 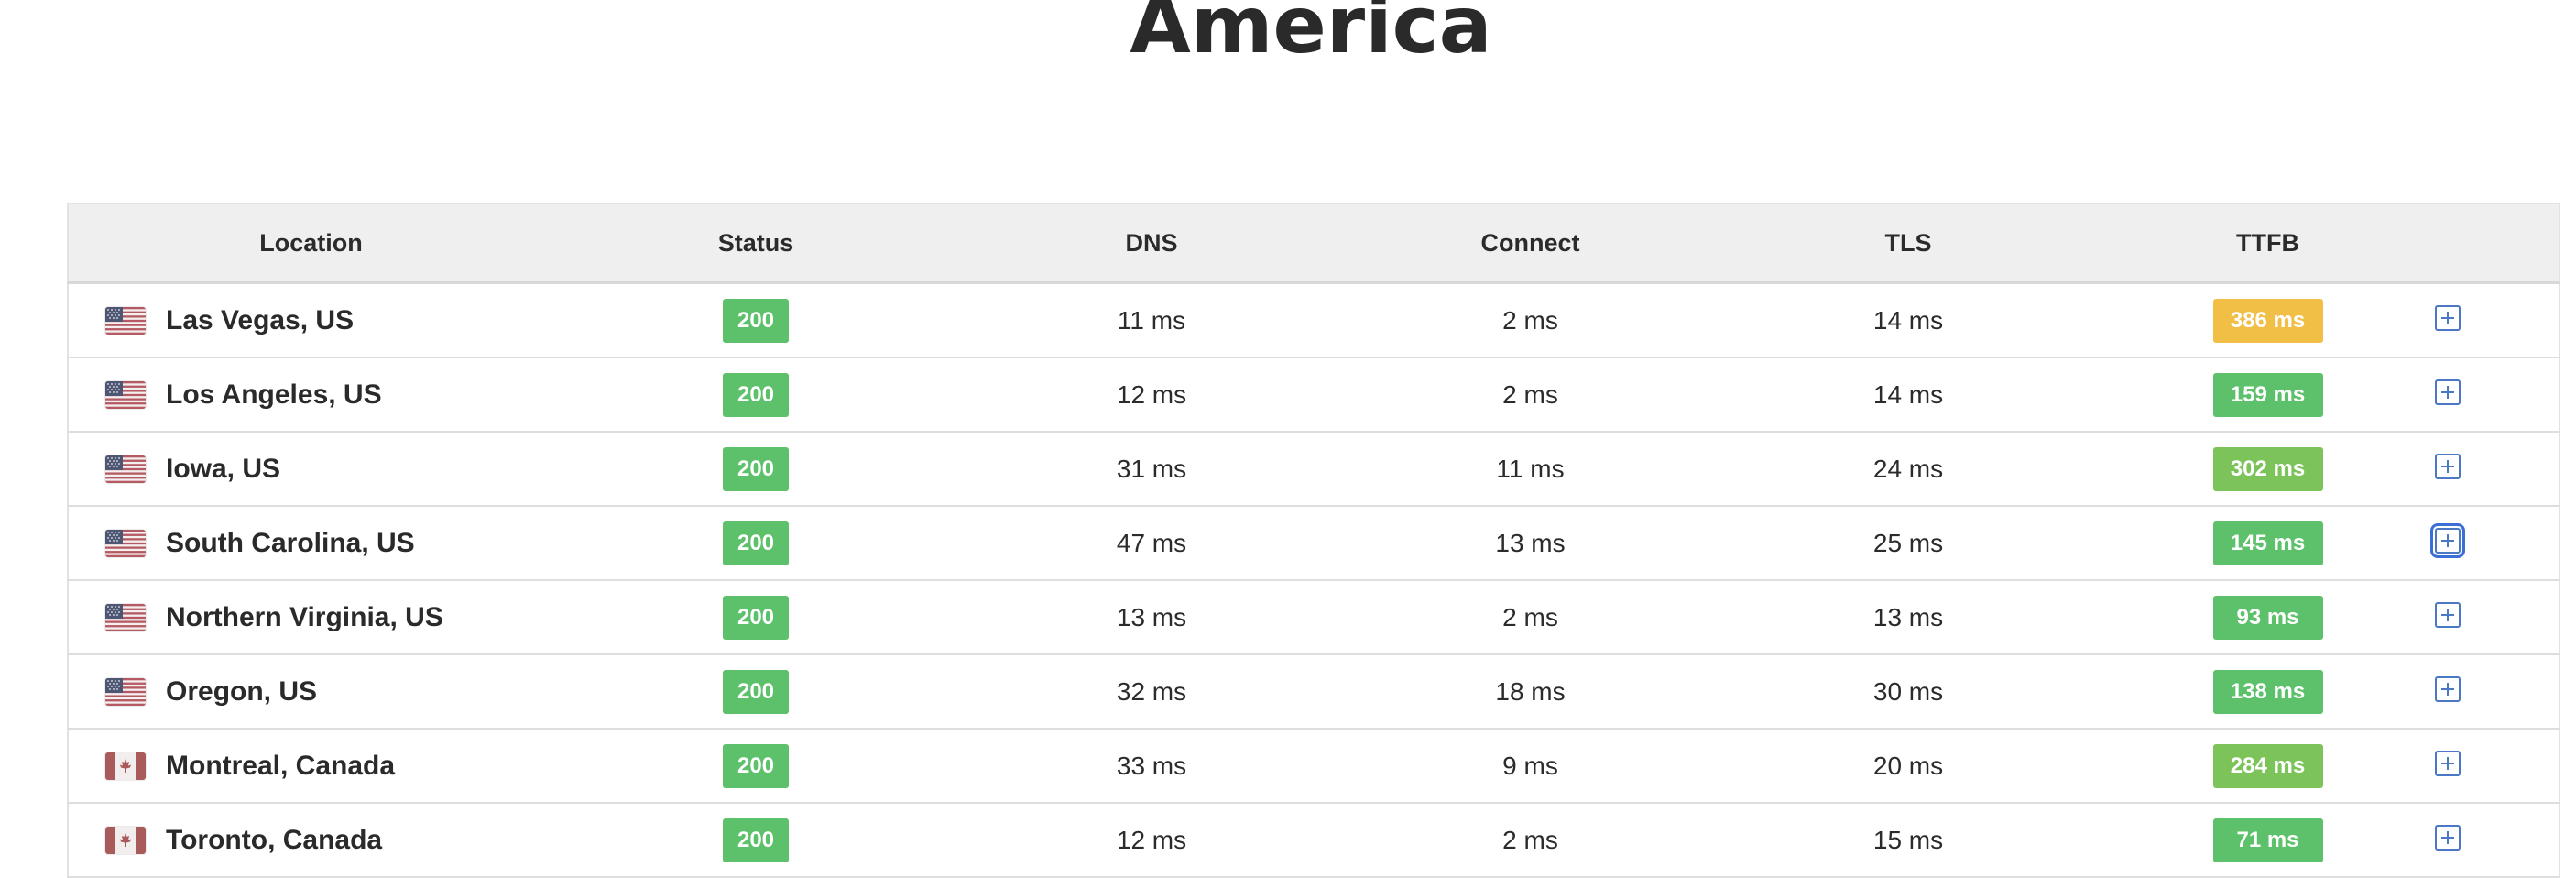 I want to click on tls-cell: 13 ms, so click(x=1909, y=617).